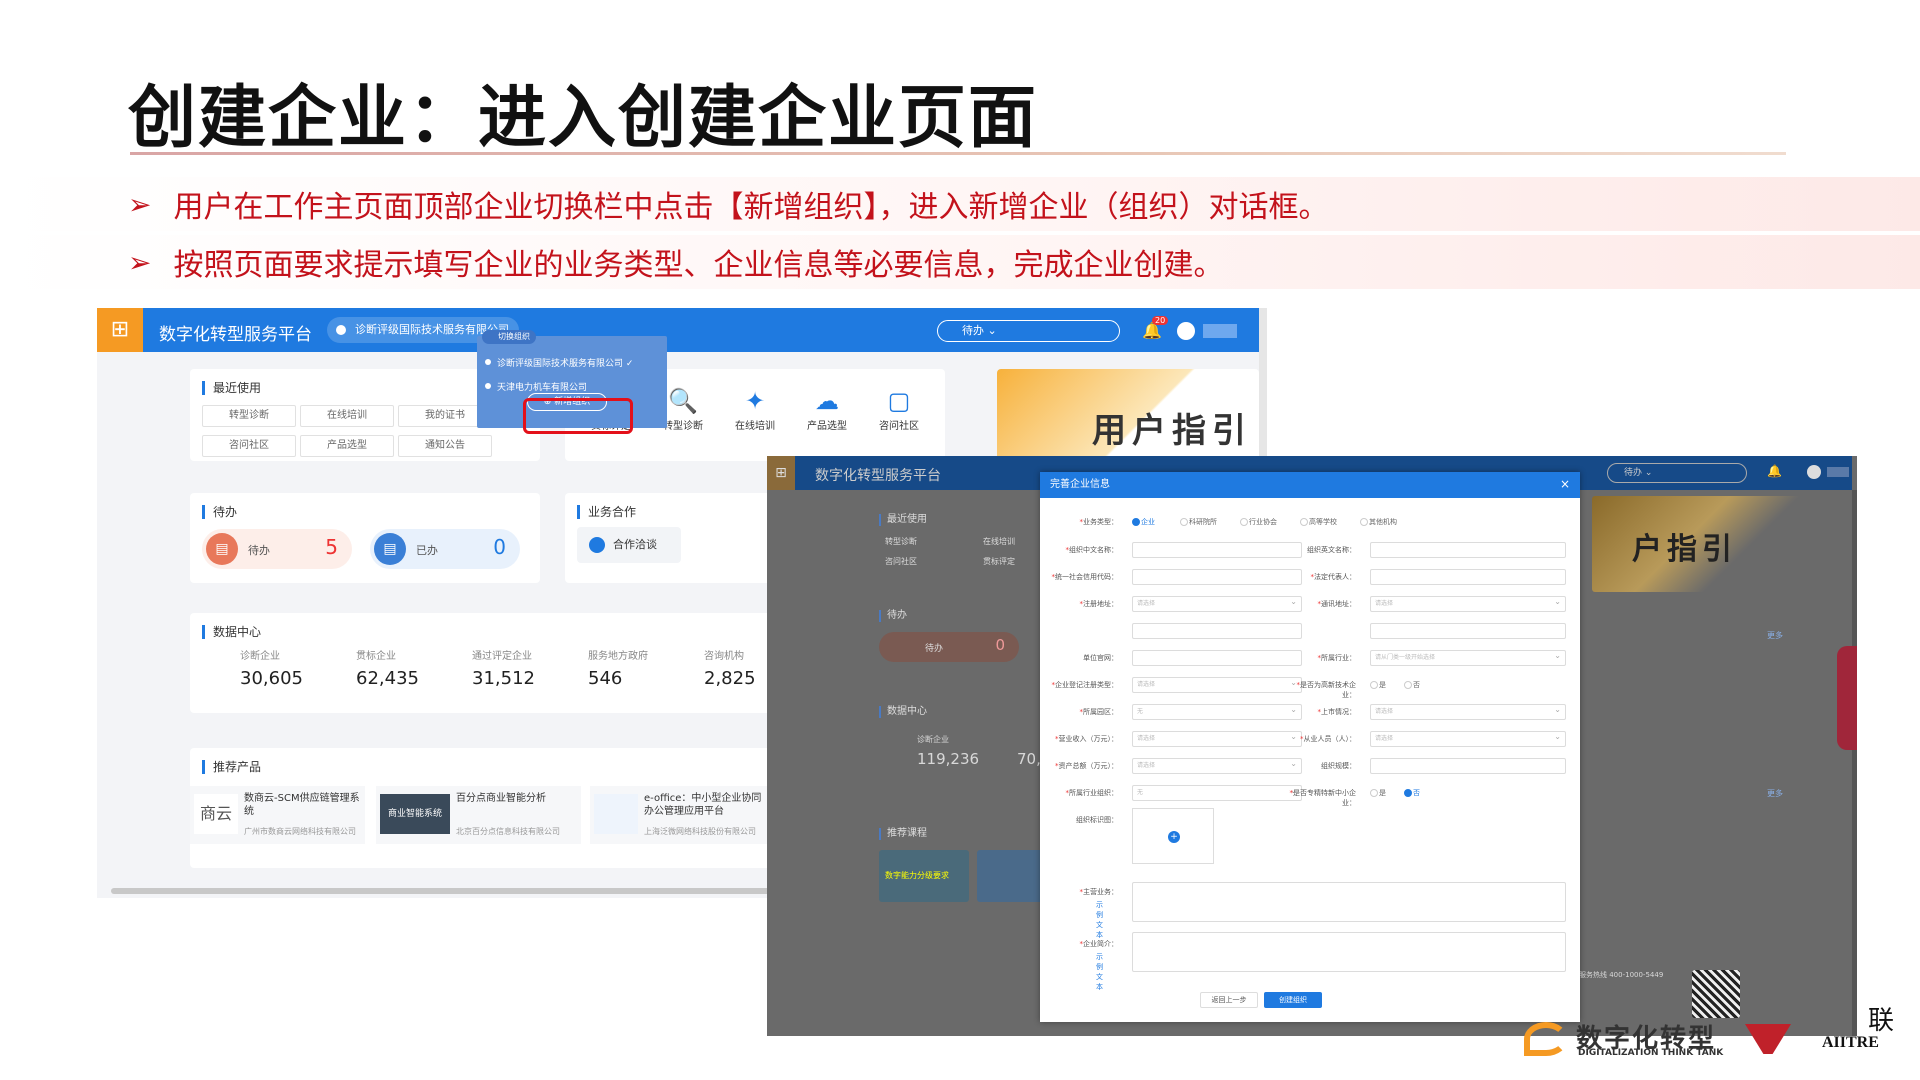 Image resolution: width=1920 pixels, height=1080 pixels. Describe the element at coordinates (1378, 522) in the screenshot. I see `radio-other: 其他机构` at that location.